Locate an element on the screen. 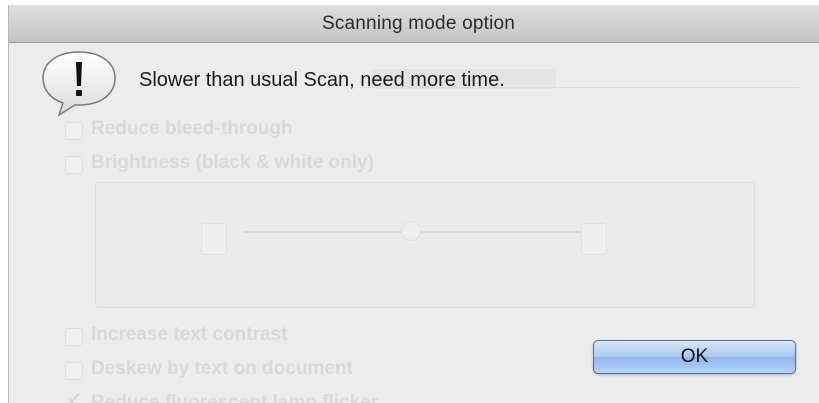 The image size is (819, 403). bg-option-label: Reduce fluorescent lamp flicker is located at coordinates (235, 397).